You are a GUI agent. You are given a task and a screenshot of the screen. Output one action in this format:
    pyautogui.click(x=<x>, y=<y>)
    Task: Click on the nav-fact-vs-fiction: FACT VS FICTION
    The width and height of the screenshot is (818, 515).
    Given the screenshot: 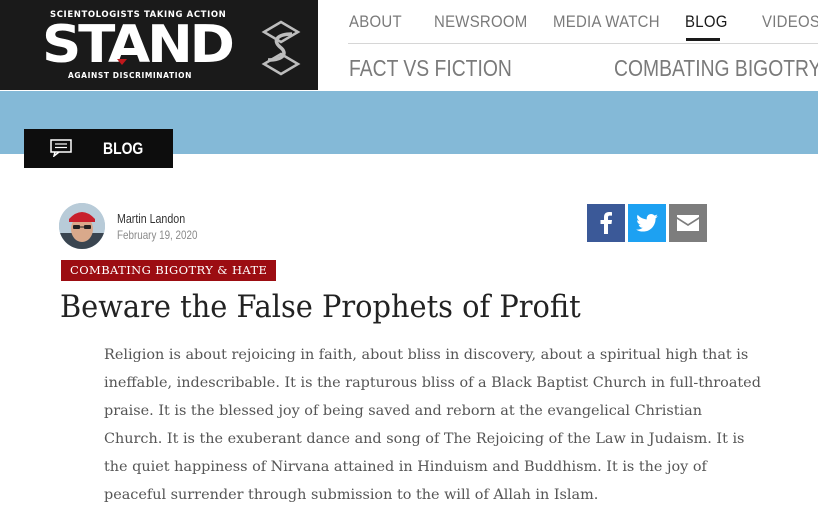 What is the action you would take?
    pyautogui.click(x=430, y=68)
    